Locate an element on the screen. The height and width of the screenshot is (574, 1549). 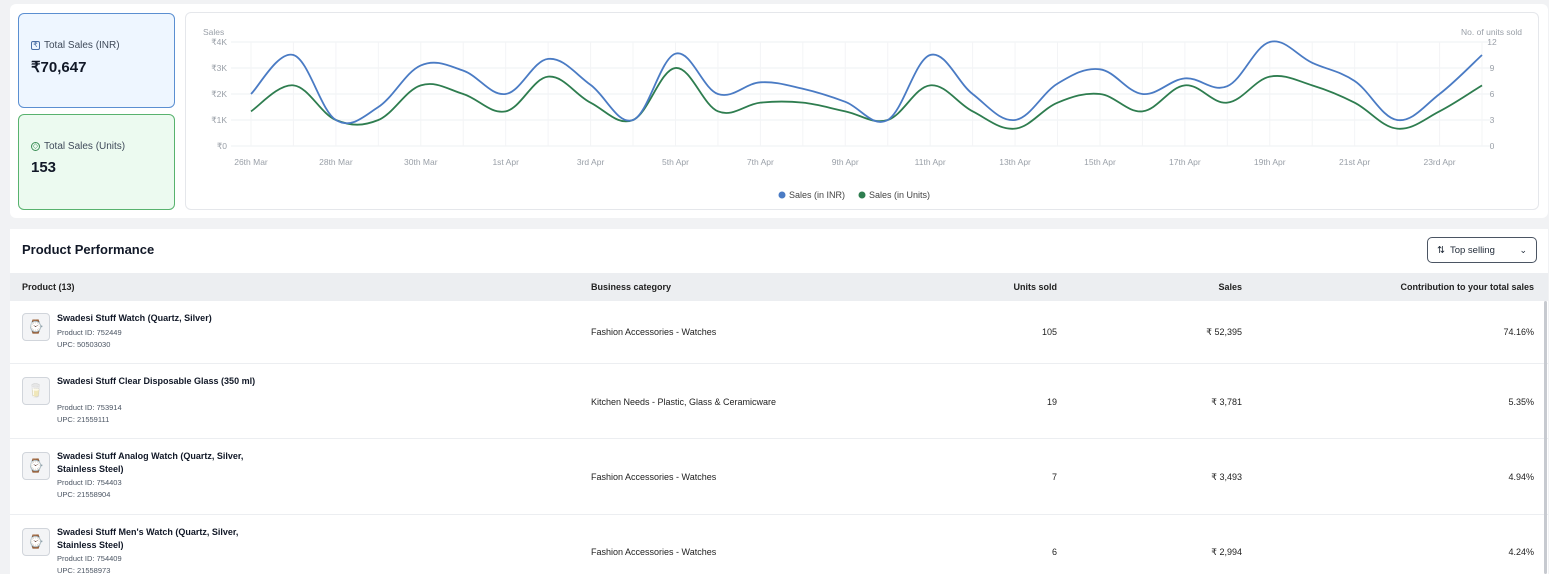
col-product: Product (13) is located at coordinates (48, 287).